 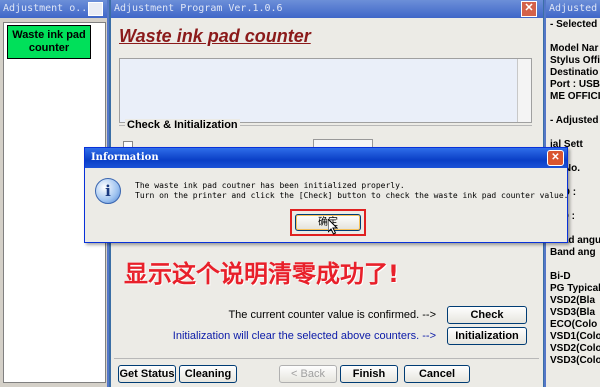 What do you see at coordinates (574, 120) in the screenshot?
I see `adjusted-detail-line: - Adjusted` at bounding box center [574, 120].